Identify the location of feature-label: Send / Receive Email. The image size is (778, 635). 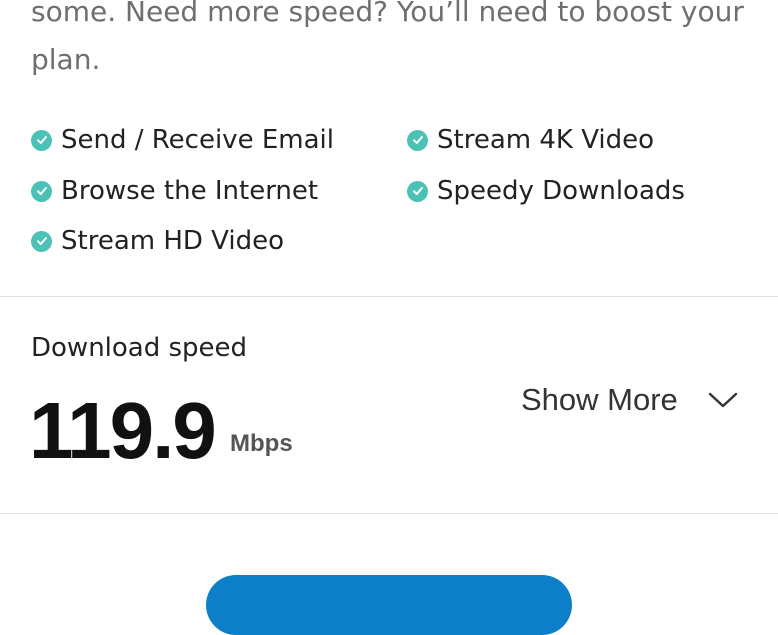
(197, 140).